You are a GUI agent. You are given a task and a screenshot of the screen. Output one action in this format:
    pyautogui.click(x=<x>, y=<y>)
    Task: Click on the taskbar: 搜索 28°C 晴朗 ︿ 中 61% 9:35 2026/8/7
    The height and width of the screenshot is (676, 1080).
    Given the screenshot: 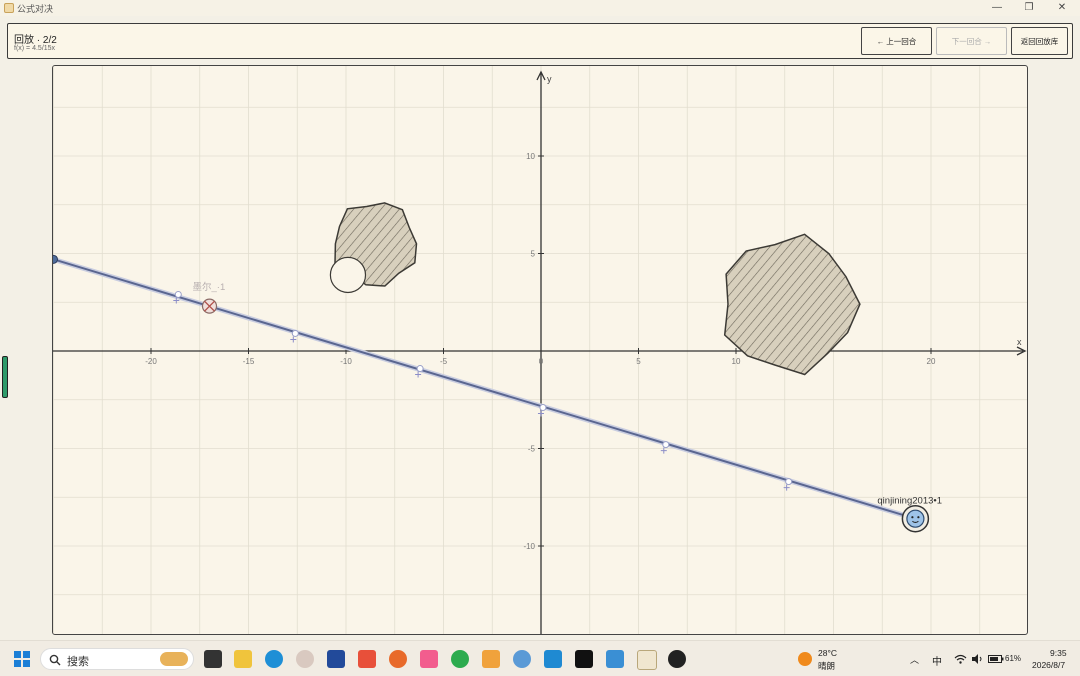 What is the action you would take?
    pyautogui.click(x=540, y=658)
    